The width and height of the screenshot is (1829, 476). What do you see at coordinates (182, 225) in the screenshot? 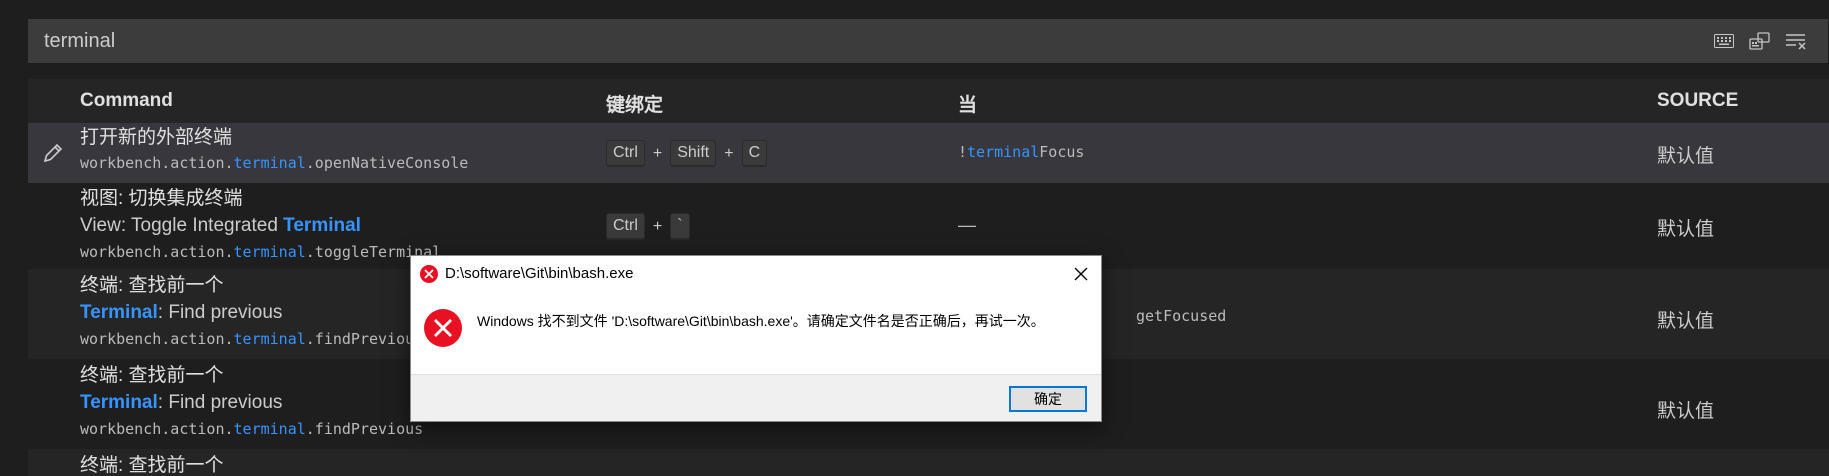
I see `command-label-part: View: Toggle Integrated` at bounding box center [182, 225].